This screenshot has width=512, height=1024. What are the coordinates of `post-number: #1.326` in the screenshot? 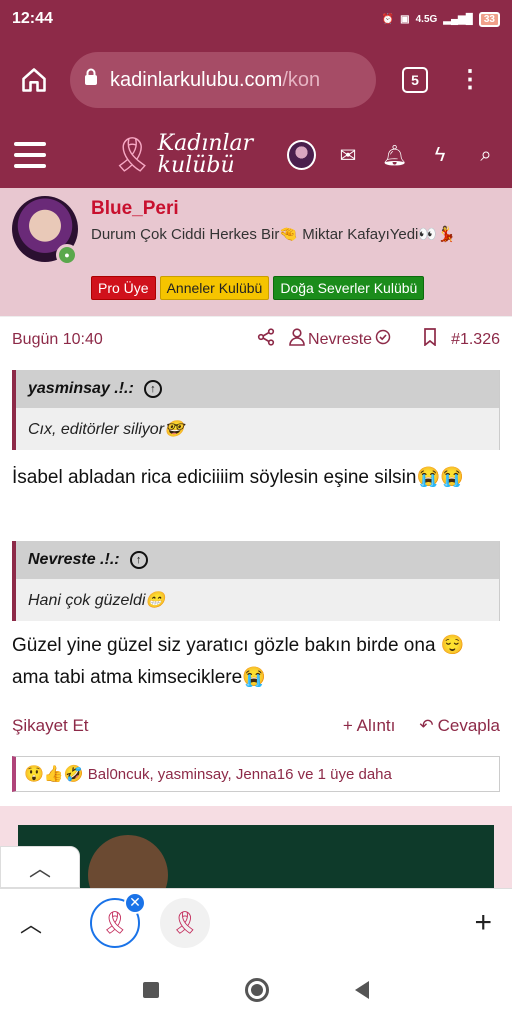 It's located at (475, 340).